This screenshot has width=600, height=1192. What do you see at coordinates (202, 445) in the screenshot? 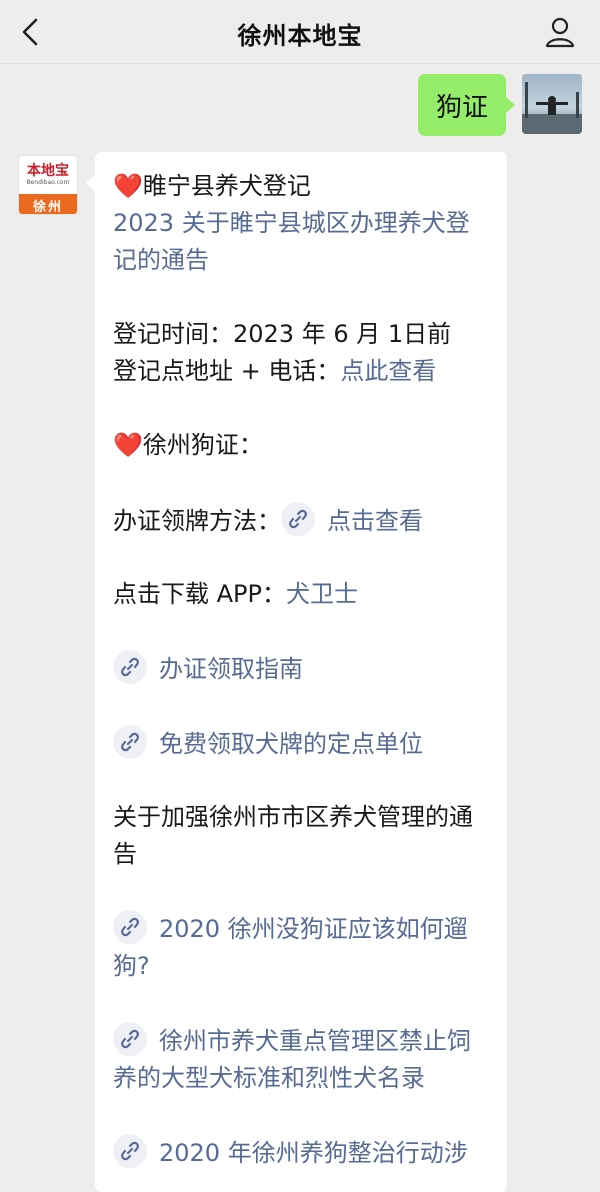
I see `xuzhou-title: 徐州狗证：` at bounding box center [202, 445].